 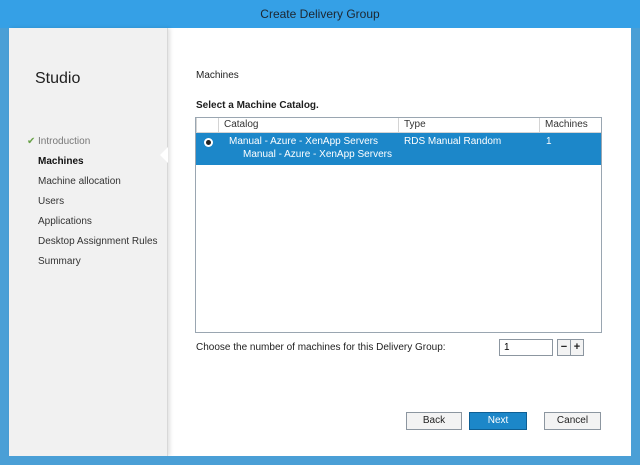 What do you see at coordinates (58, 78) in the screenshot?
I see `studio-brand: Studio` at bounding box center [58, 78].